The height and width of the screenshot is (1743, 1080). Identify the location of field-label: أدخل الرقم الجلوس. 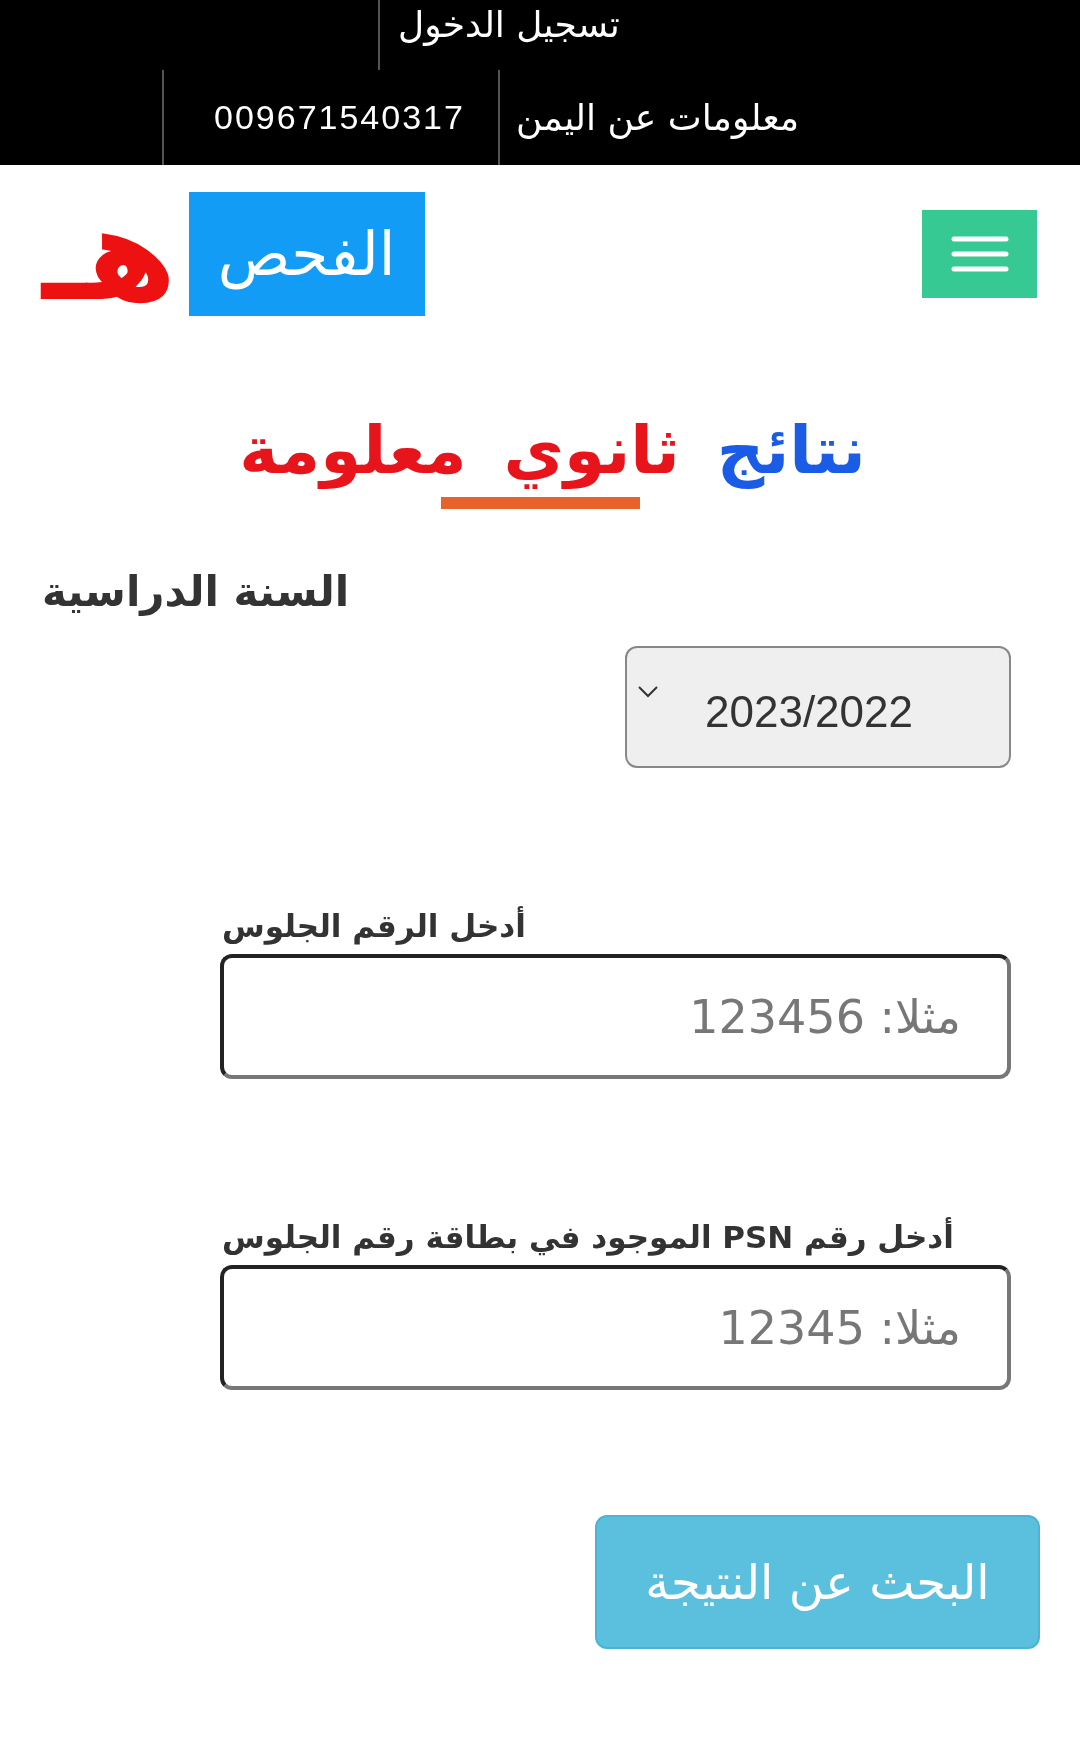
(374, 926).